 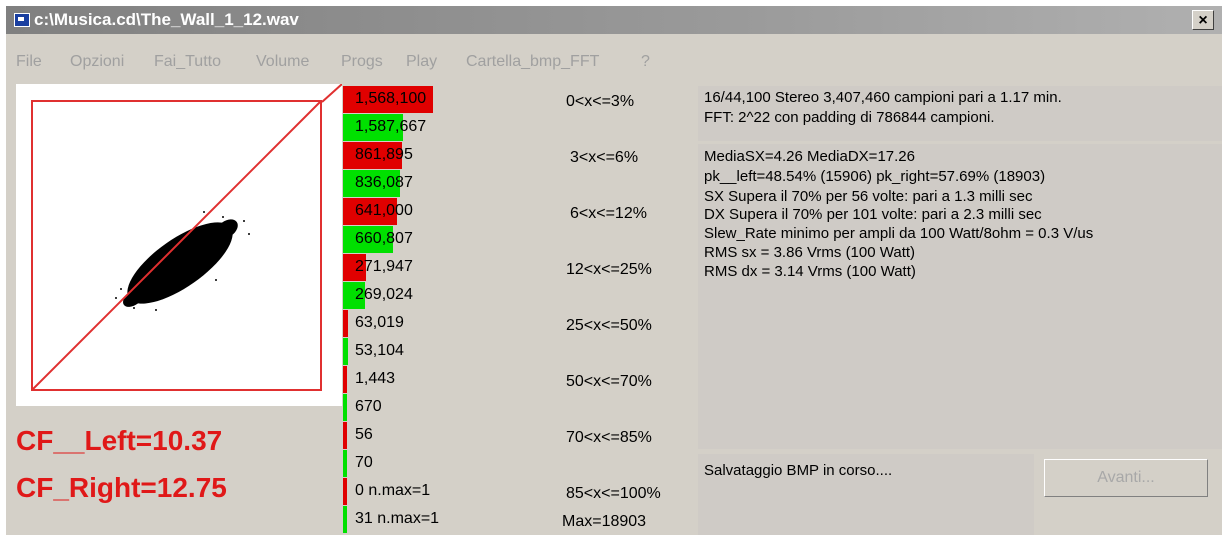 I want to click on histogram-row: 53,104, so click(x=443, y=351).